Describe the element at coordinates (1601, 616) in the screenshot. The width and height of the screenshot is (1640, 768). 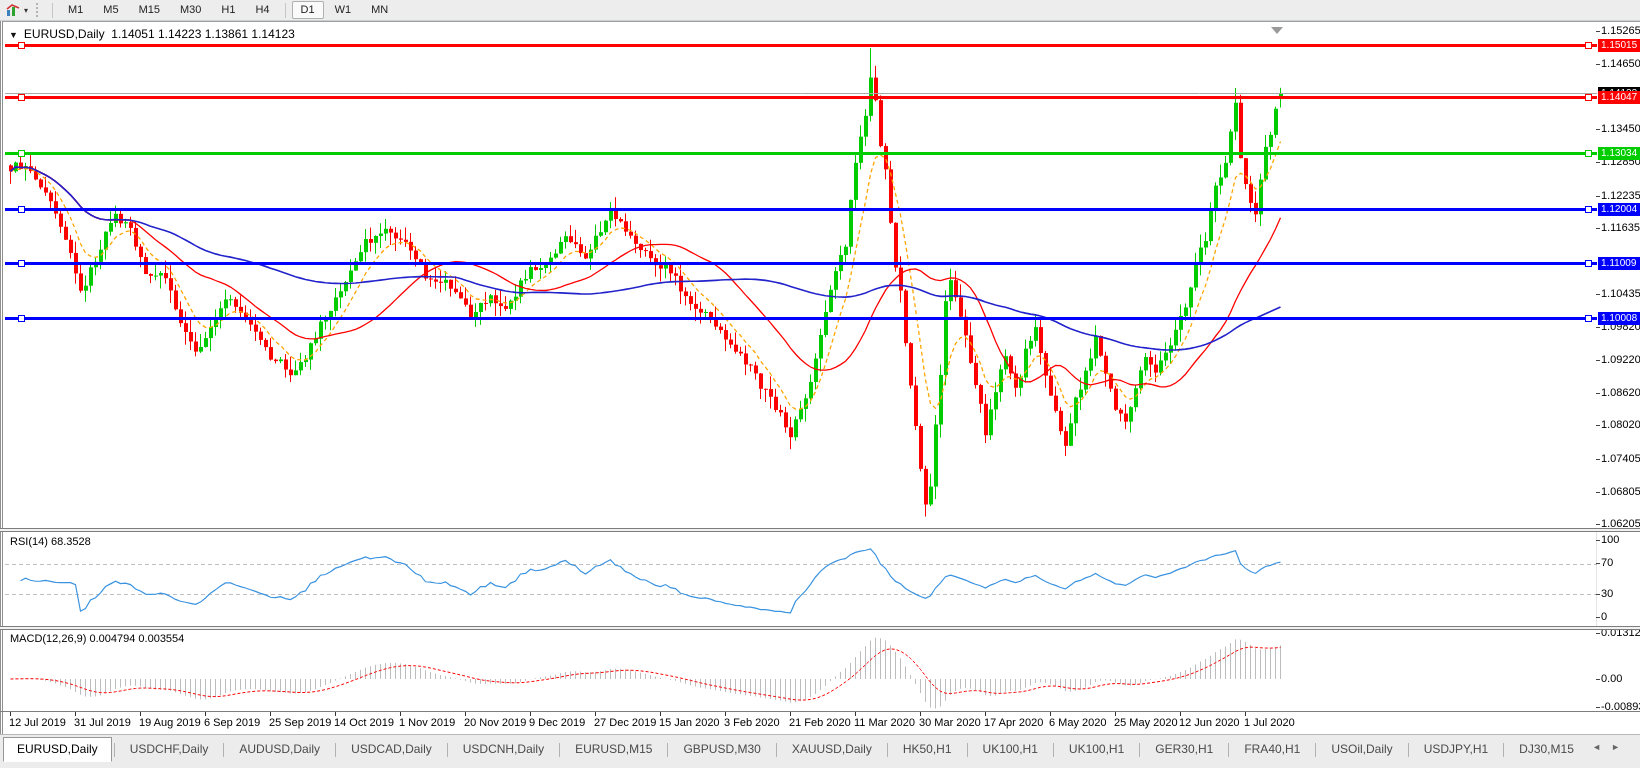
I see `rsi-axis-label: 0` at that location.